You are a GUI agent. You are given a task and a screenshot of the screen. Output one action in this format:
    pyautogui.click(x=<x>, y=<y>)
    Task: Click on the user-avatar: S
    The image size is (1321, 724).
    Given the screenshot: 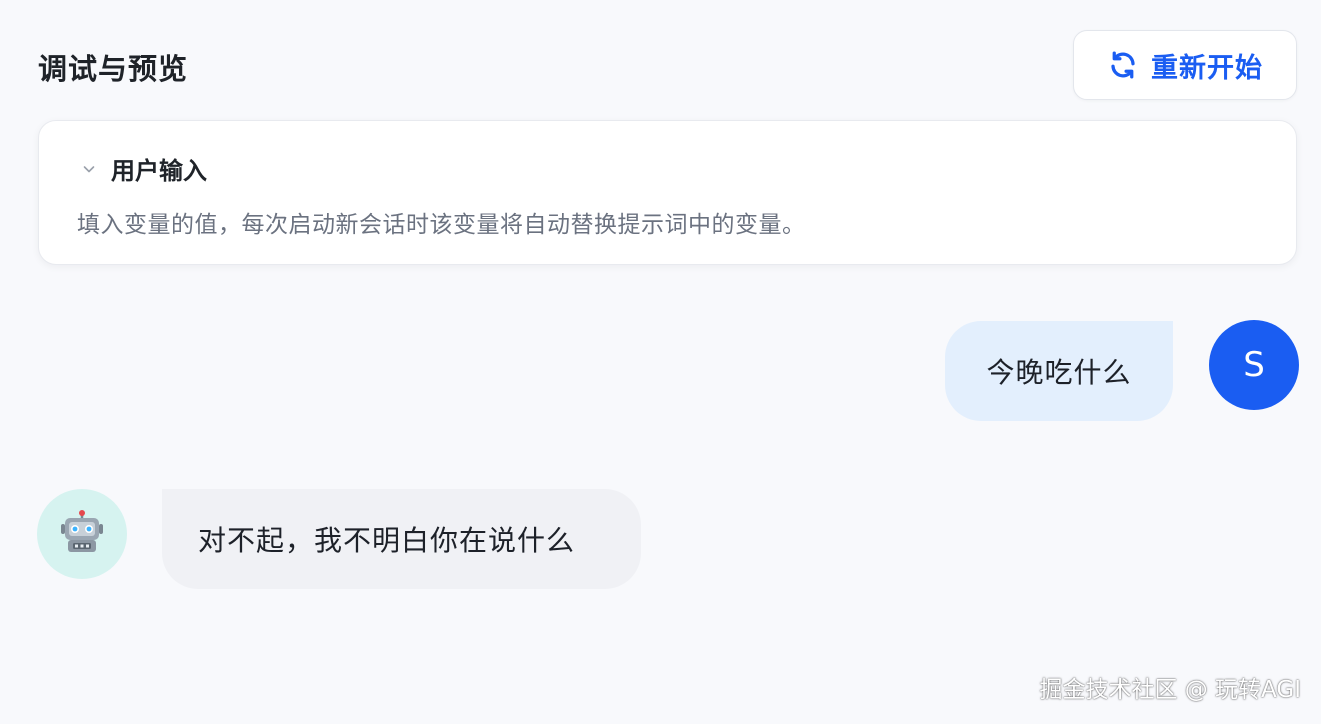 What is the action you would take?
    pyautogui.click(x=1254, y=365)
    